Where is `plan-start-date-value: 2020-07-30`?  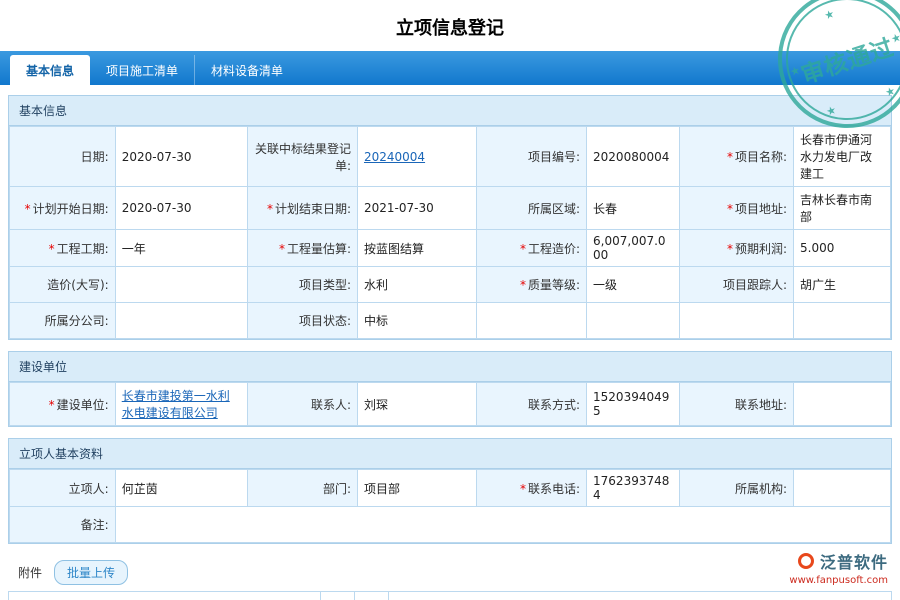
plan-start-date-value: 2020-07-30 is located at coordinates (181, 208).